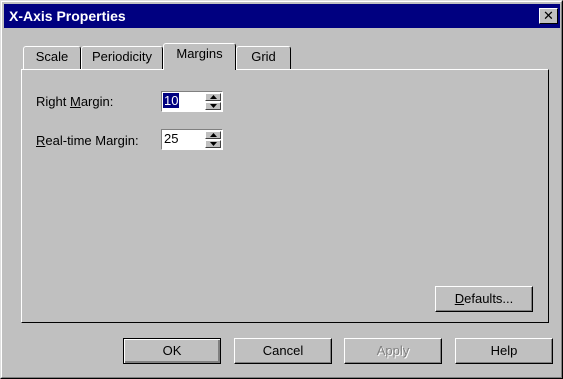  I want to click on realtime-margin-mnemonic: R, so click(41, 140).